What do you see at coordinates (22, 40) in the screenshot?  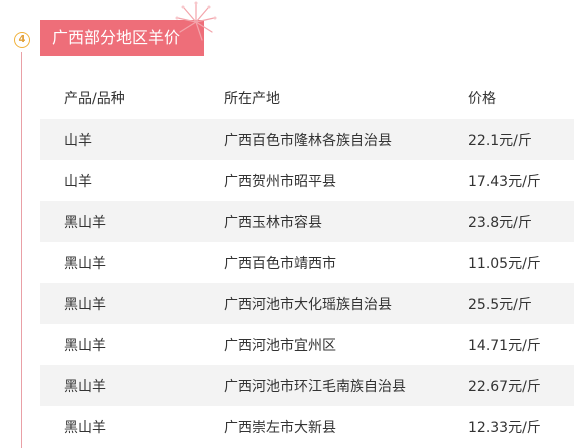 I see `step-number-badge: 4` at bounding box center [22, 40].